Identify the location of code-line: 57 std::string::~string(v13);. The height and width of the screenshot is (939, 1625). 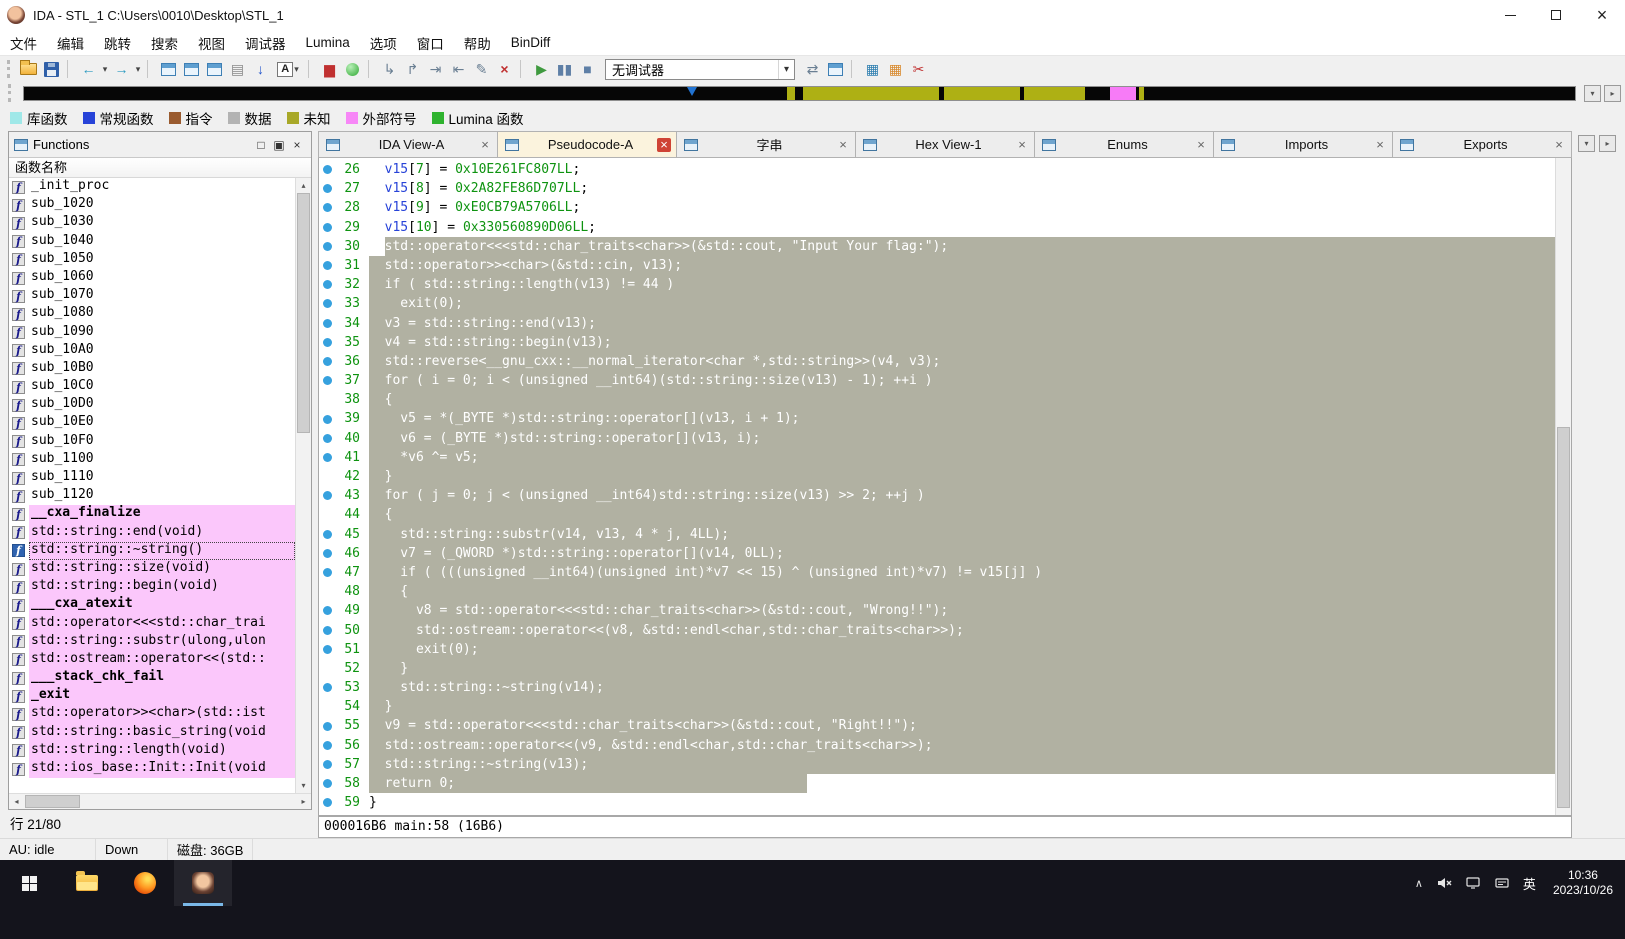
(945, 764).